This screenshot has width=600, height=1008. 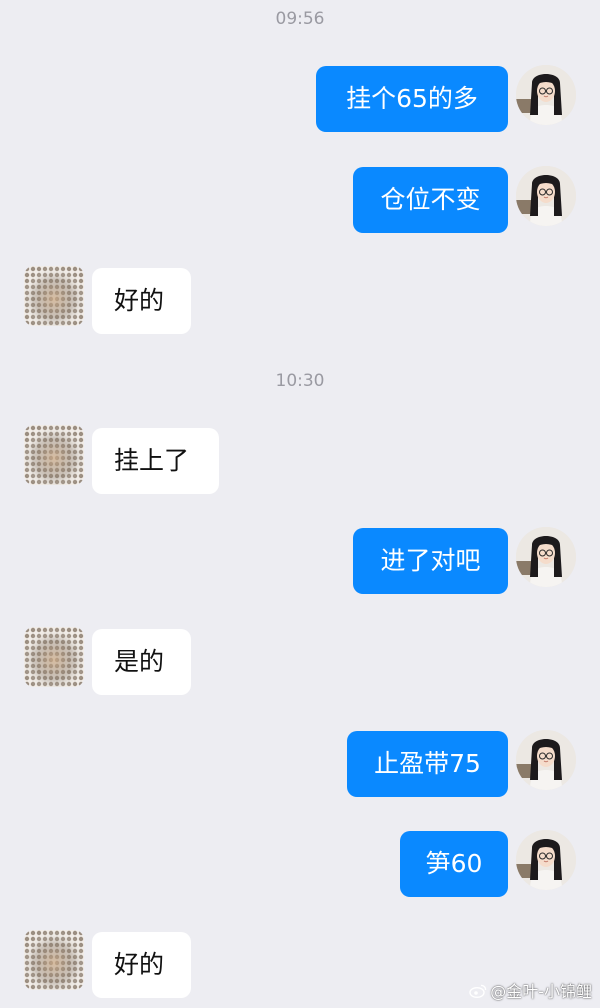 I want to click on watermark: @金叶-小锦鲤, so click(x=530, y=992).